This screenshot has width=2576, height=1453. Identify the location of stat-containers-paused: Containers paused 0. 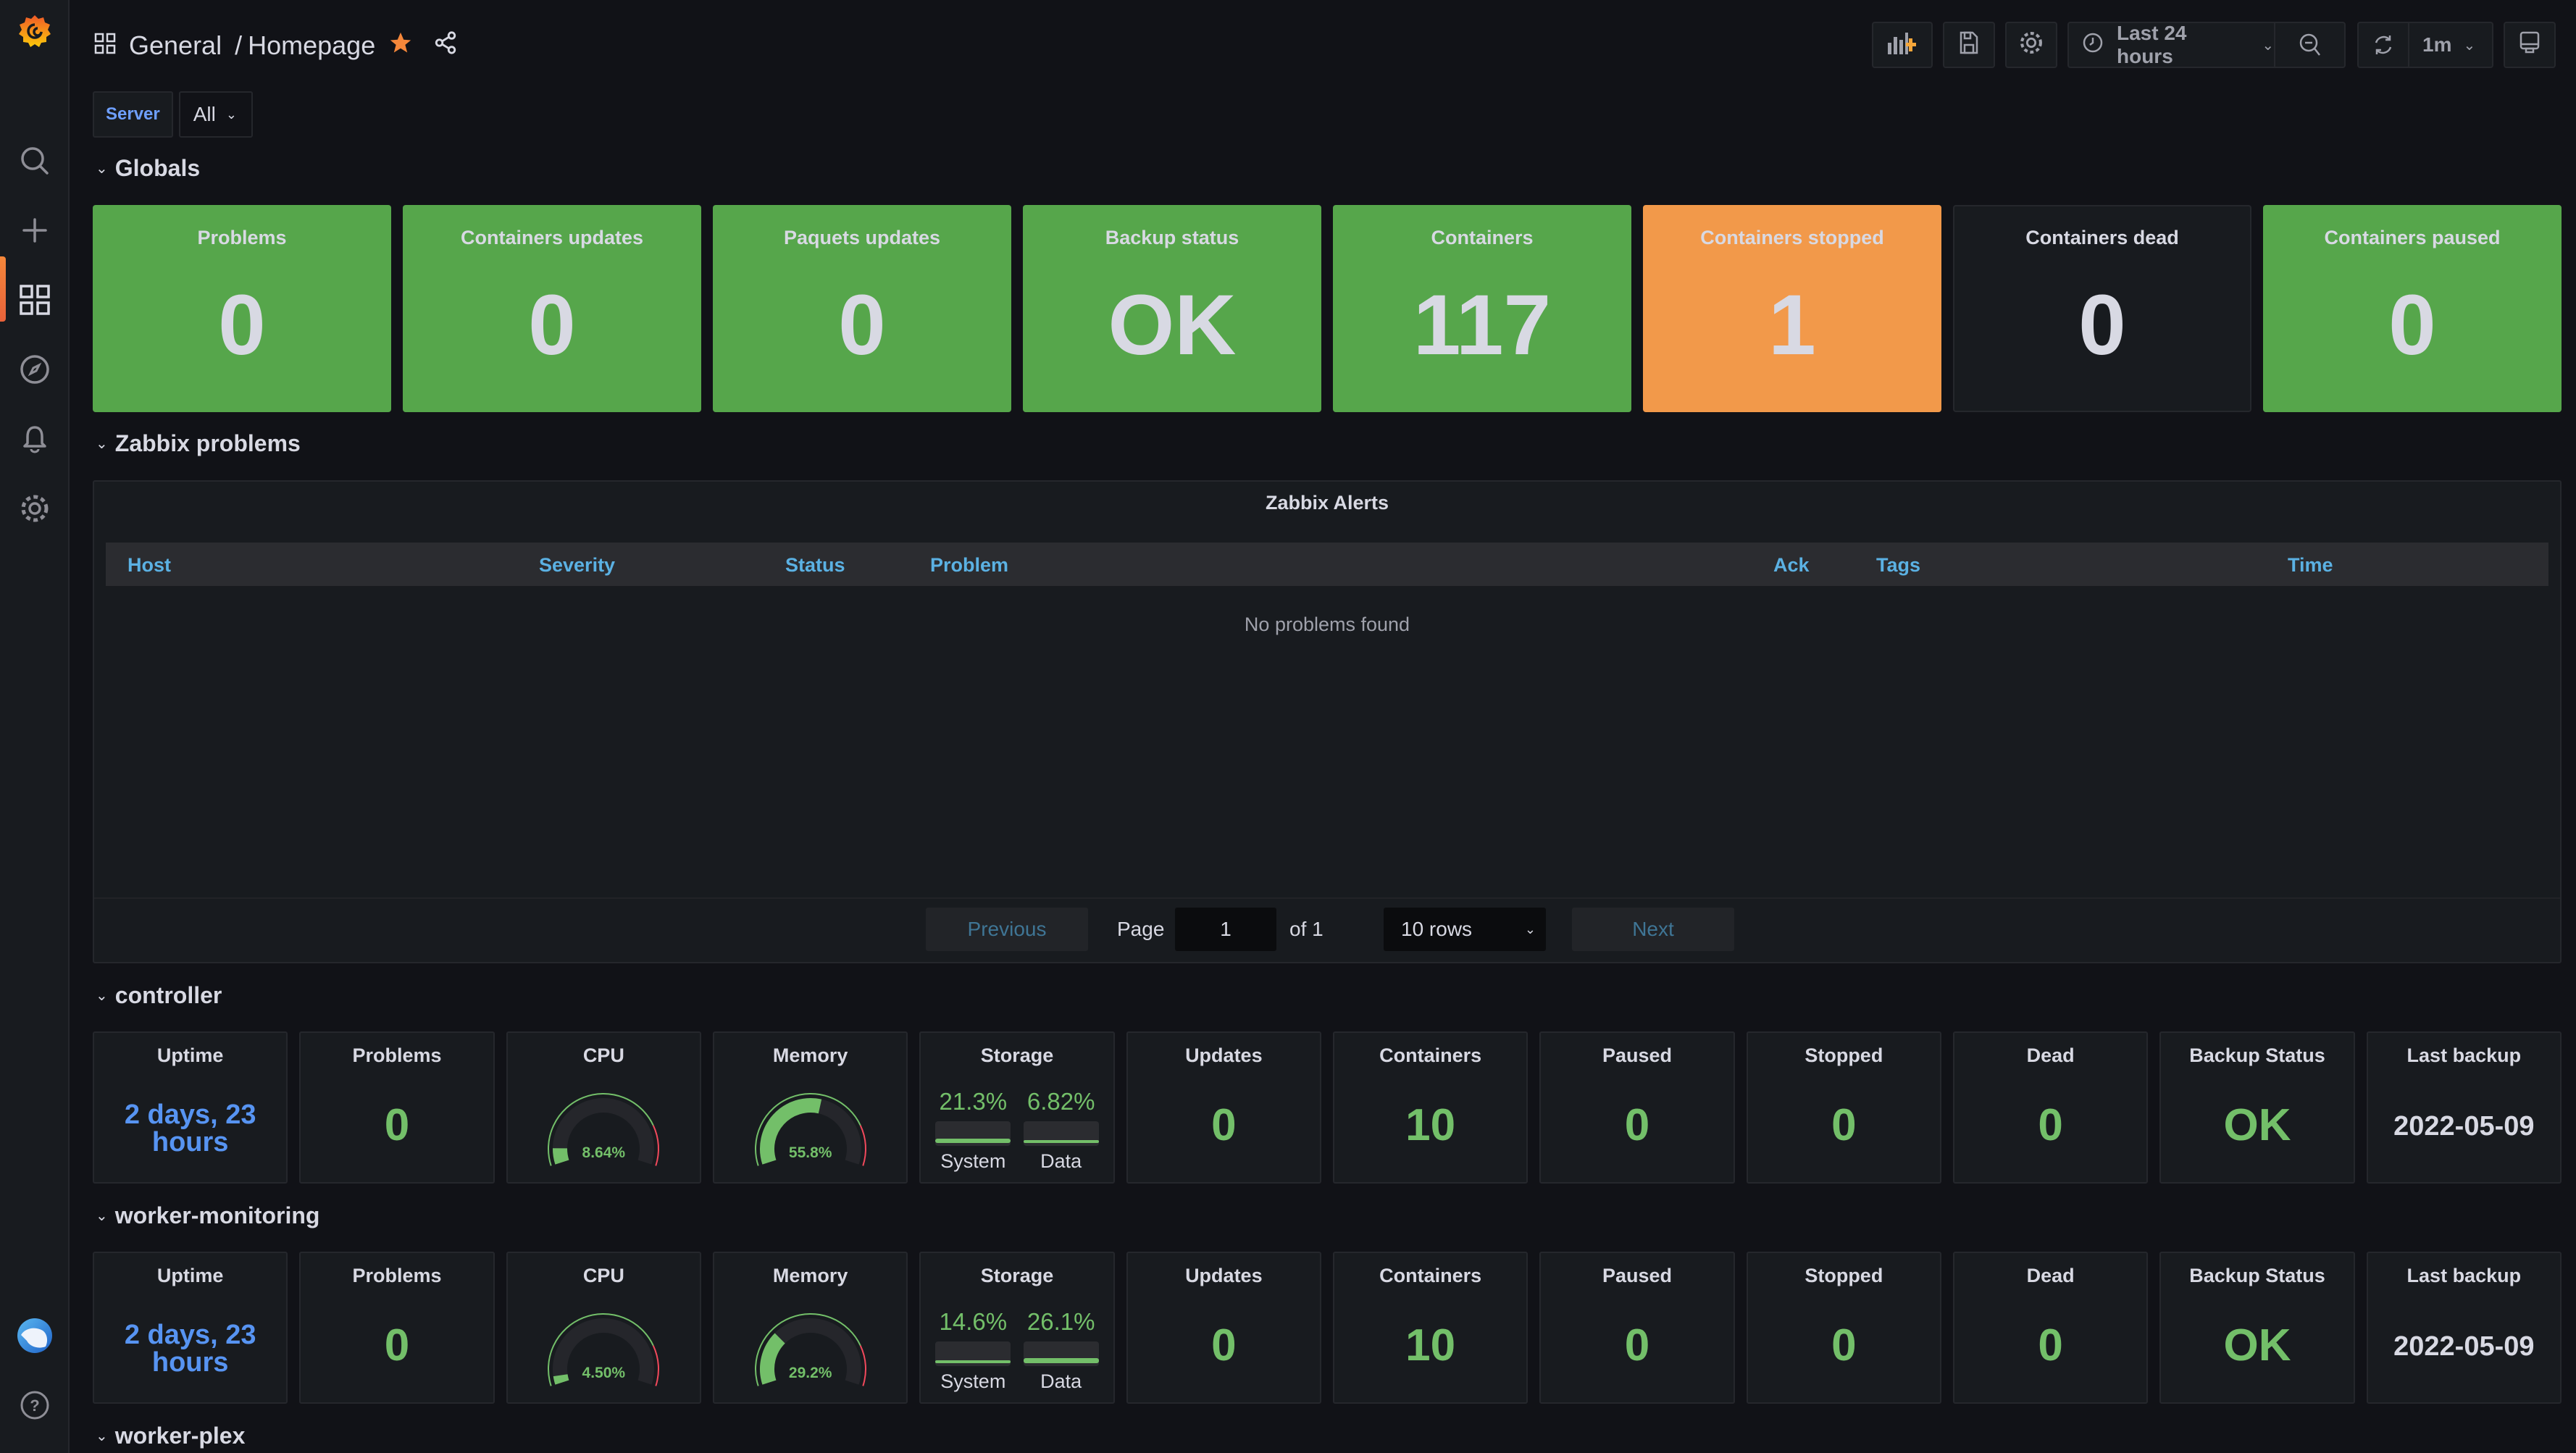
(2412, 308).